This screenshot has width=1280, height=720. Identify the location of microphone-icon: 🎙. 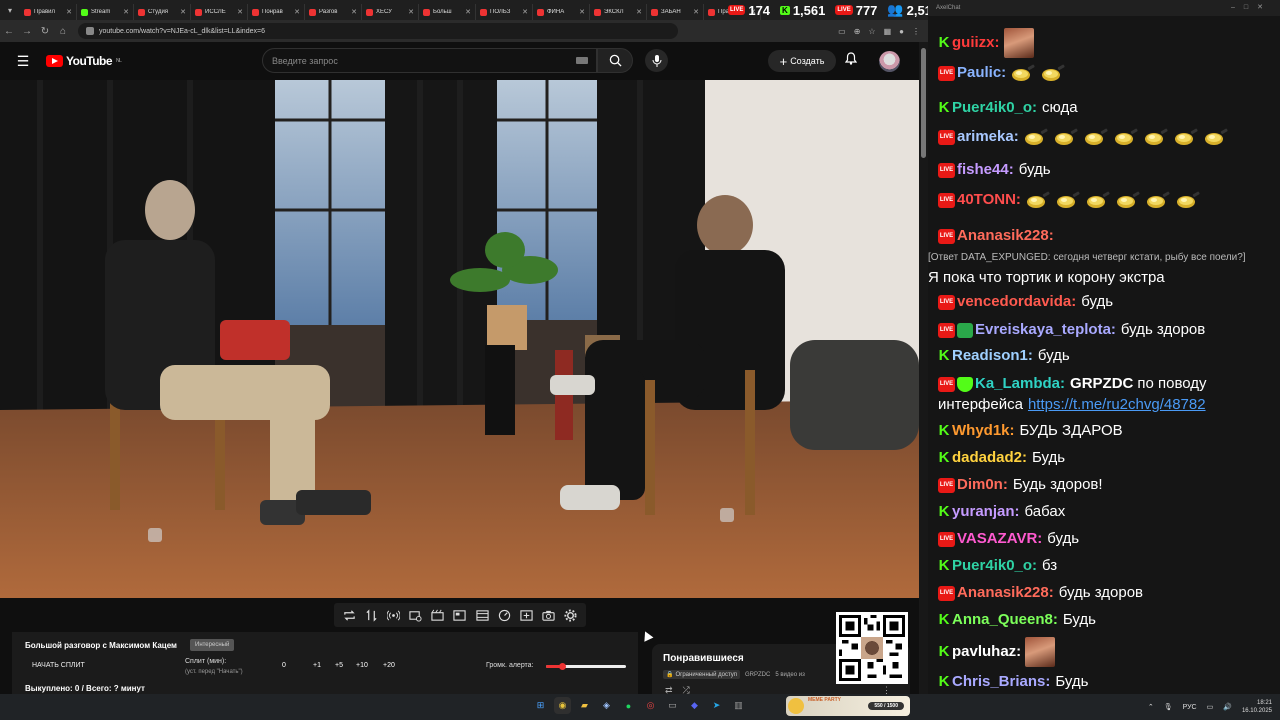
(1168, 707).